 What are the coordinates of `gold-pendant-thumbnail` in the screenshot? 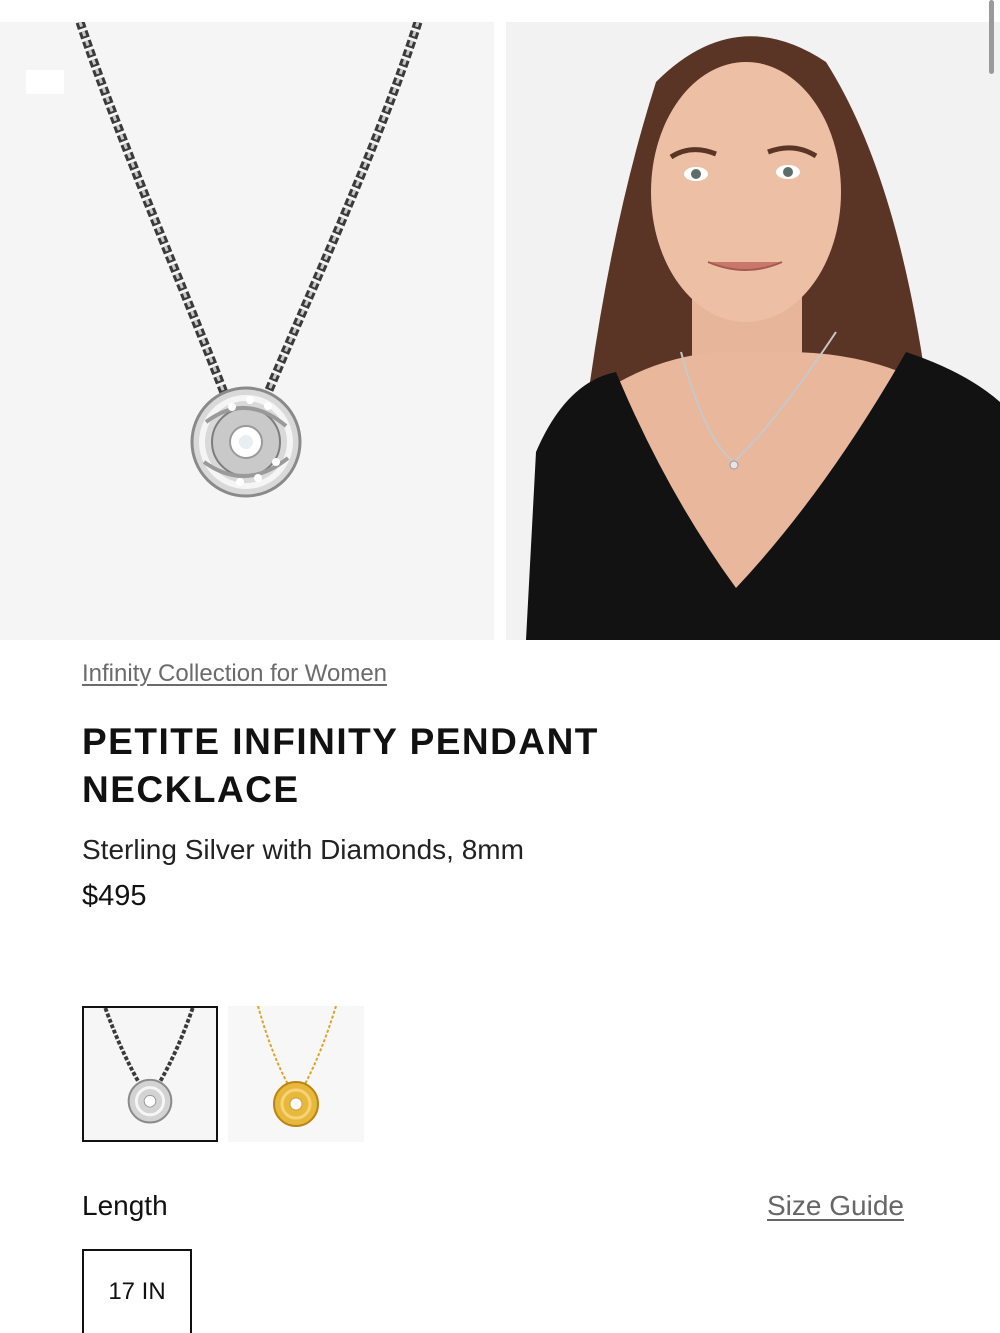 It's located at (296, 1074).